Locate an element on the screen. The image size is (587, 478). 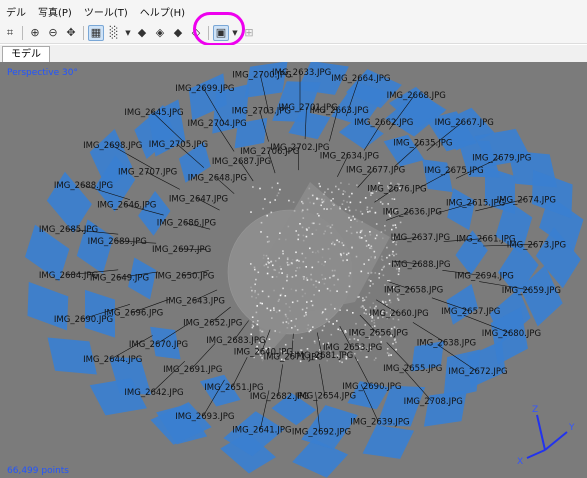
cube-right-icon: ◆ is located at coordinates (178, 33).